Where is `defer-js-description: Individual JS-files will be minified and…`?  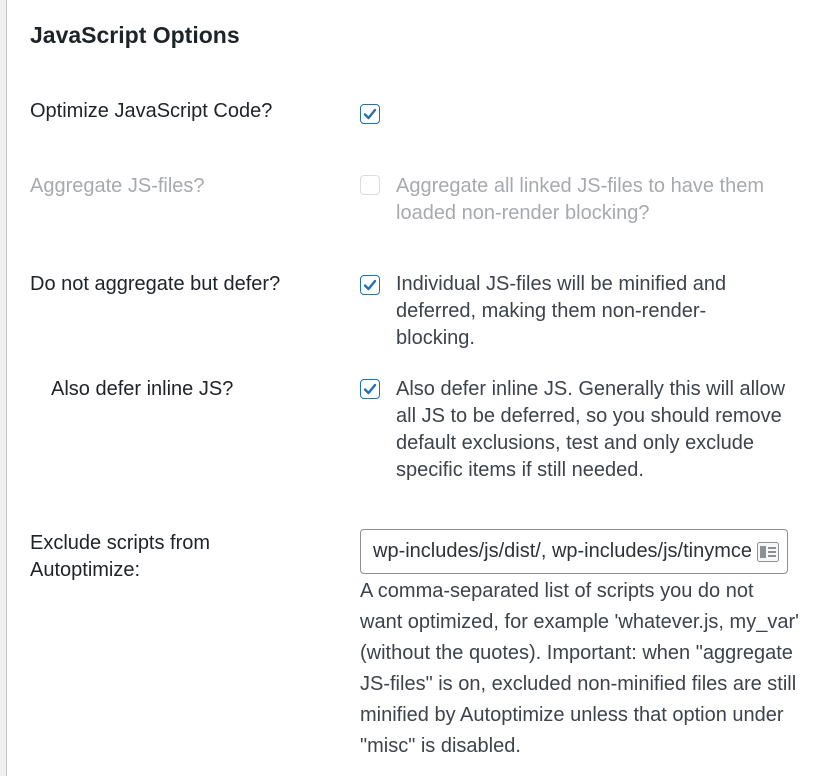 defer-js-description: Individual JS-files will be minified and… is located at coordinates (561, 311).